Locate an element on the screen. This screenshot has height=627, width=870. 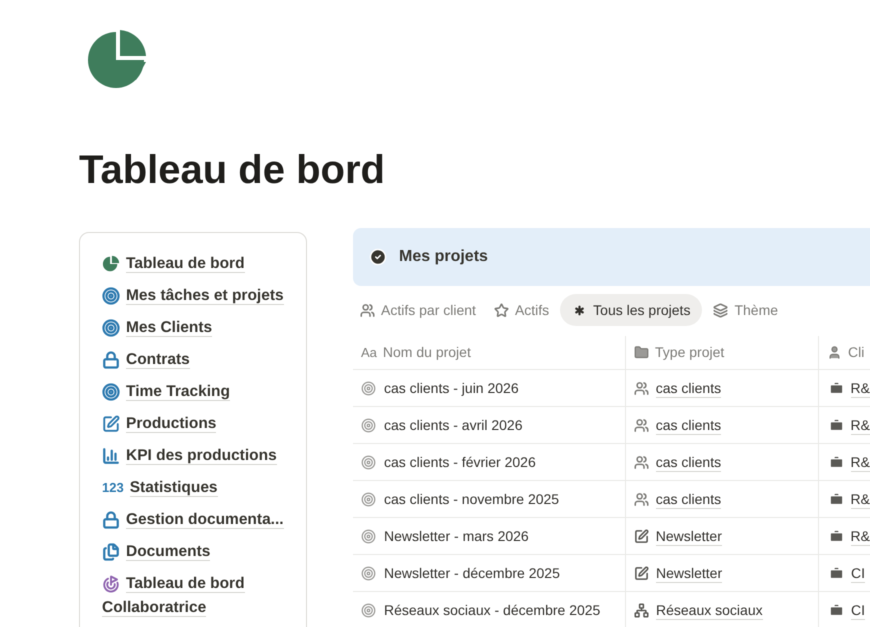
check-circle-icon is located at coordinates (378, 257).